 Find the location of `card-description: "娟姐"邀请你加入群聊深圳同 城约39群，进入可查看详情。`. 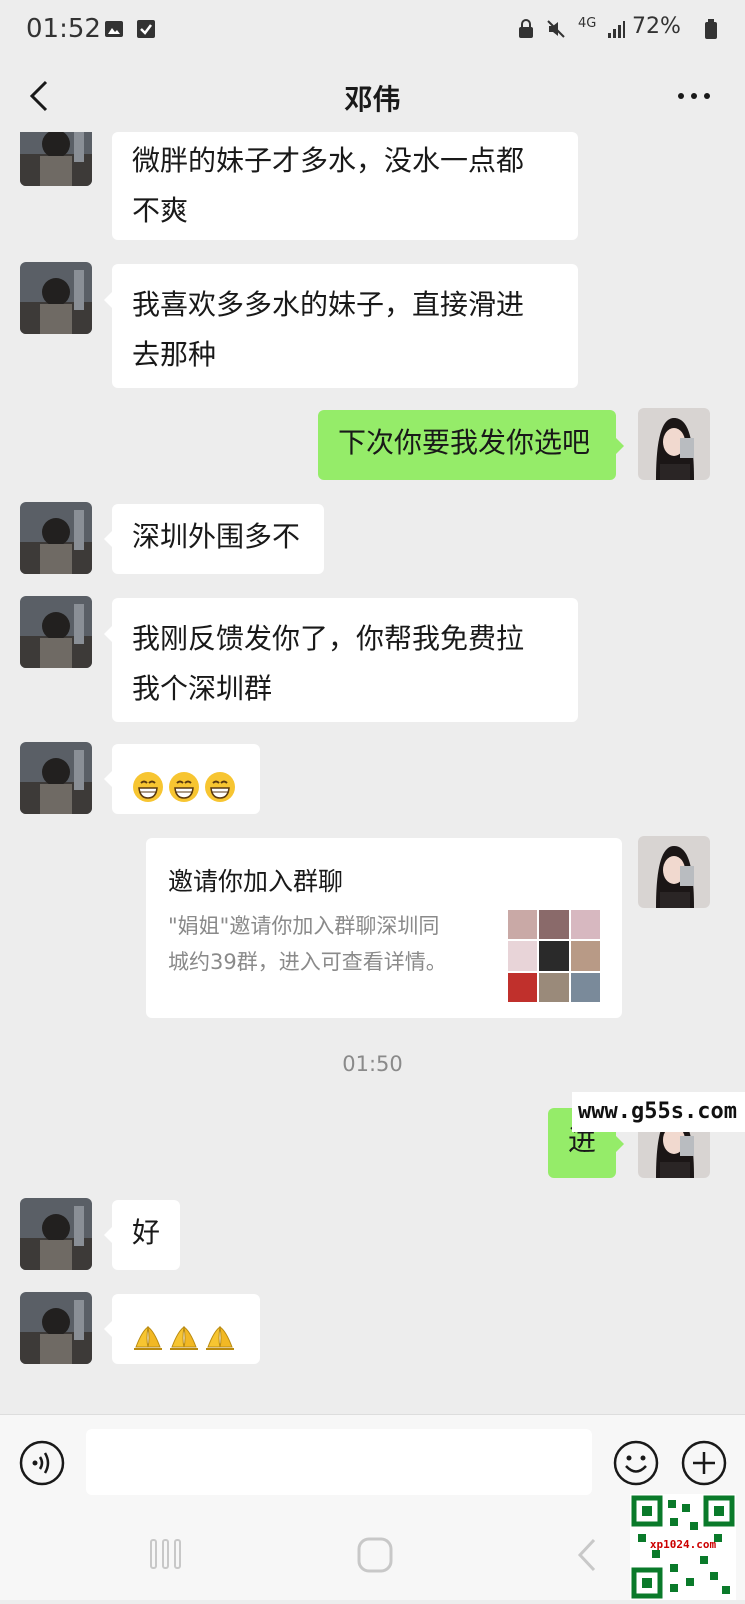

card-description: "娟姐"邀请你加入群聊深圳同 城约39群，进入可查看详情。 is located at coordinates (328, 944).